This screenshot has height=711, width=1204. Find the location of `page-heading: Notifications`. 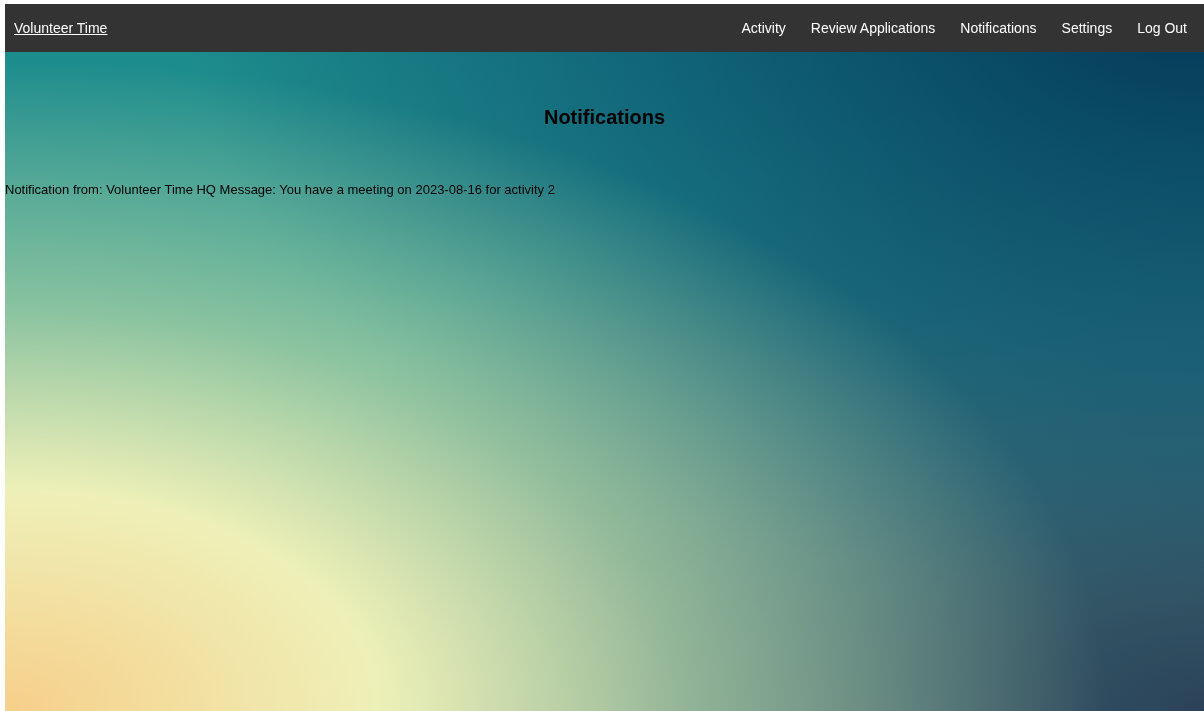

page-heading: Notifications is located at coordinates (604, 117).